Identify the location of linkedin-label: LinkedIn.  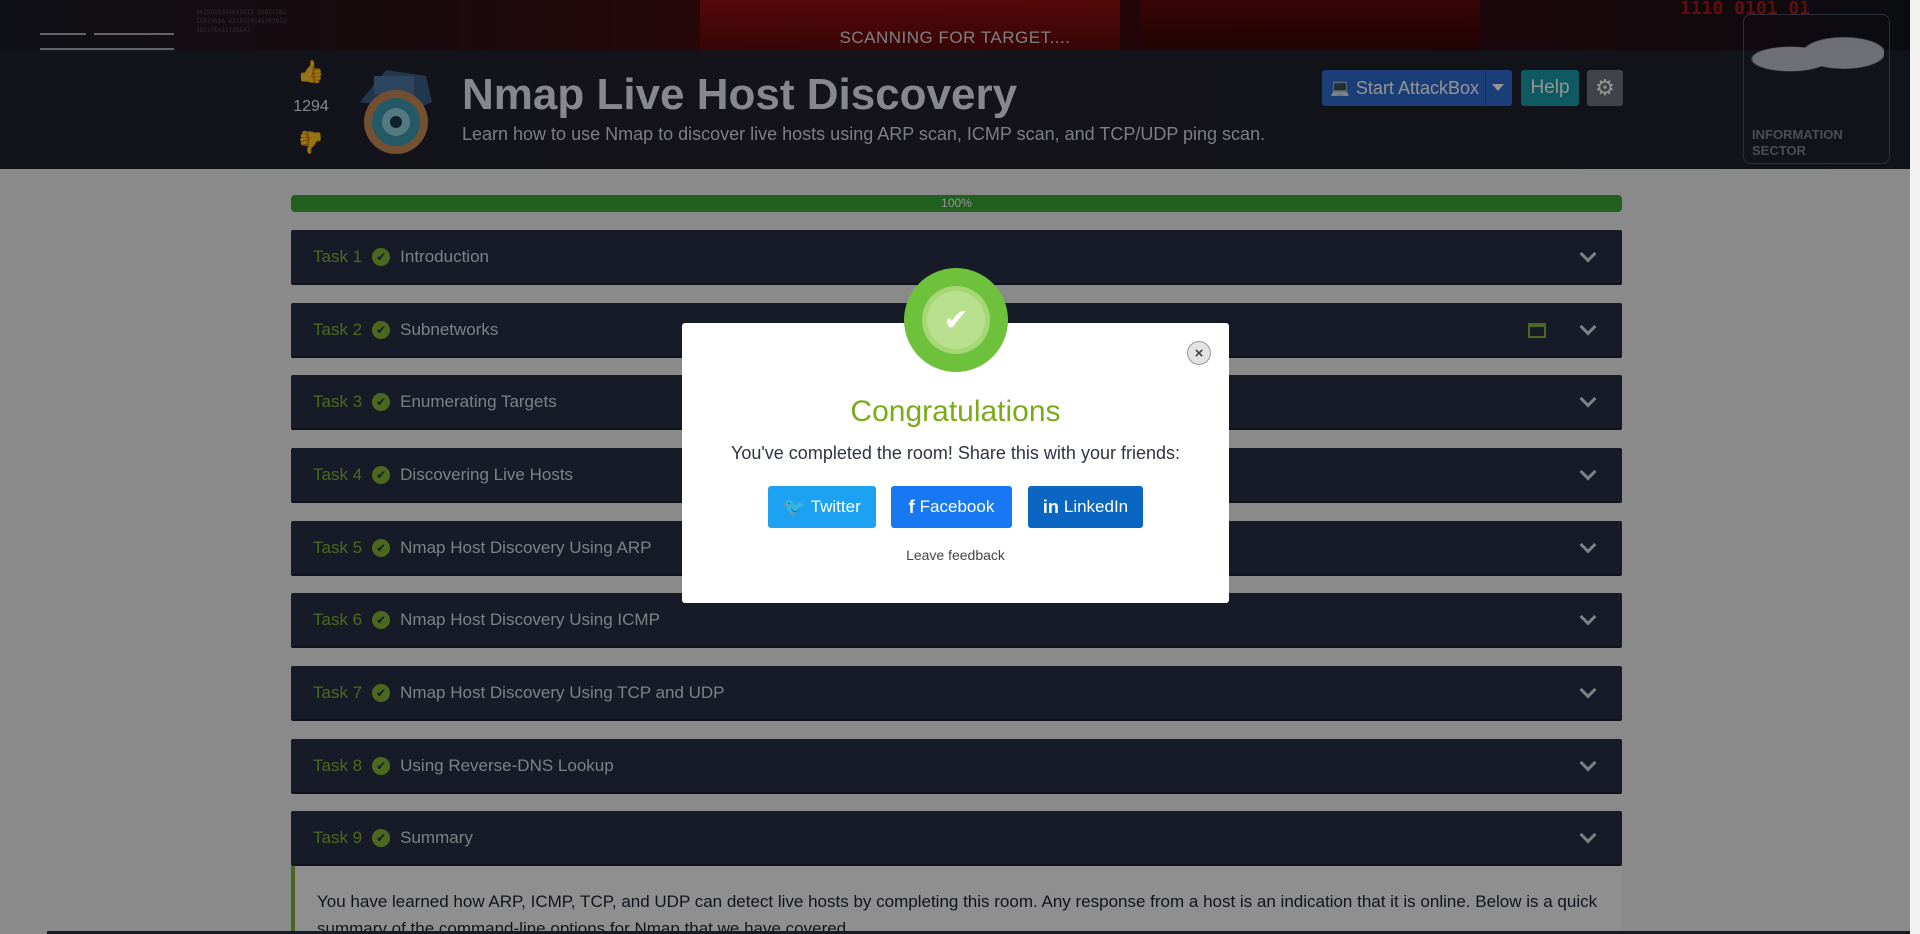
(1096, 506).